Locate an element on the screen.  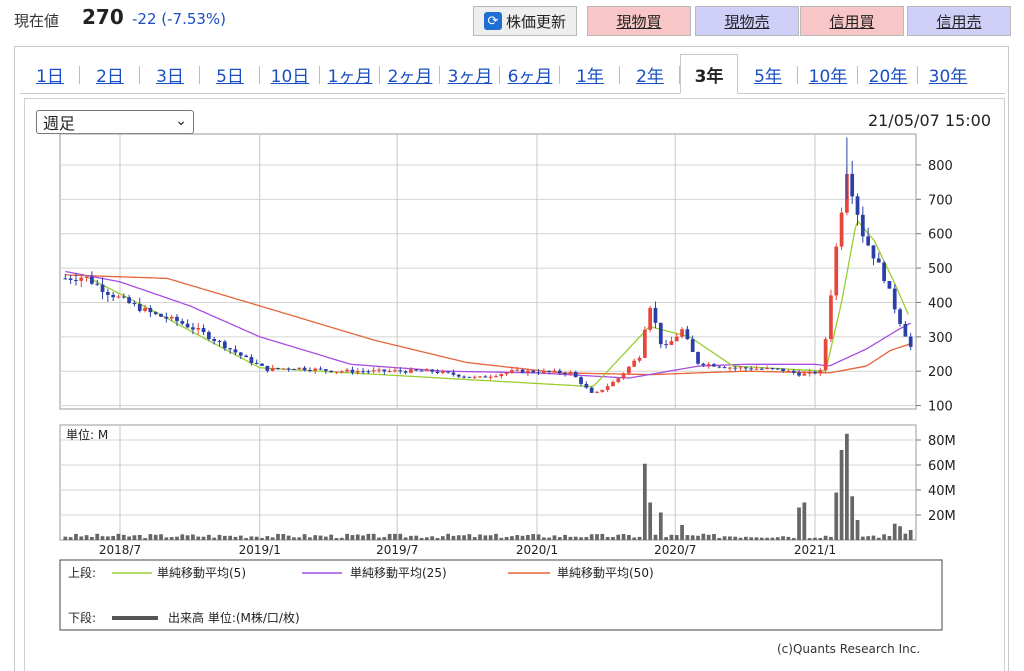
volume-tick-label: 40M is located at coordinates (942, 491).